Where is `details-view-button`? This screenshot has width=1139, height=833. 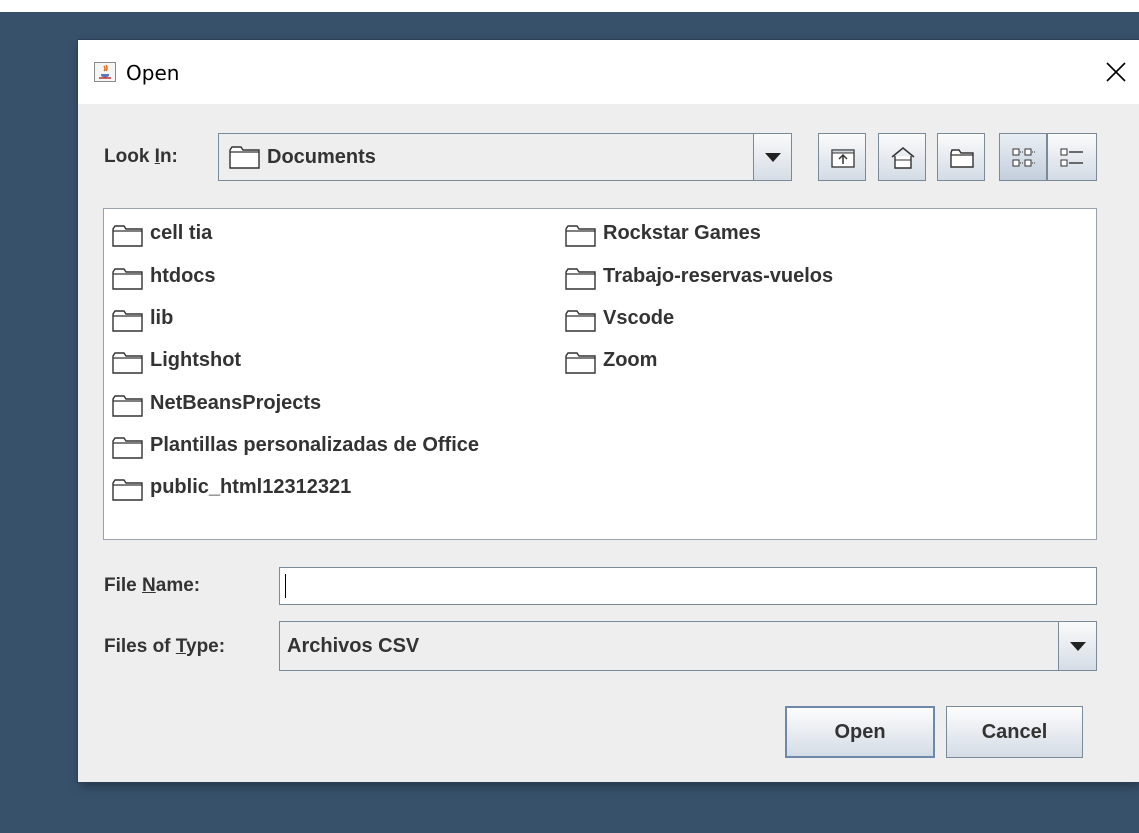 details-view-button is located at coordinates (1072, 157).